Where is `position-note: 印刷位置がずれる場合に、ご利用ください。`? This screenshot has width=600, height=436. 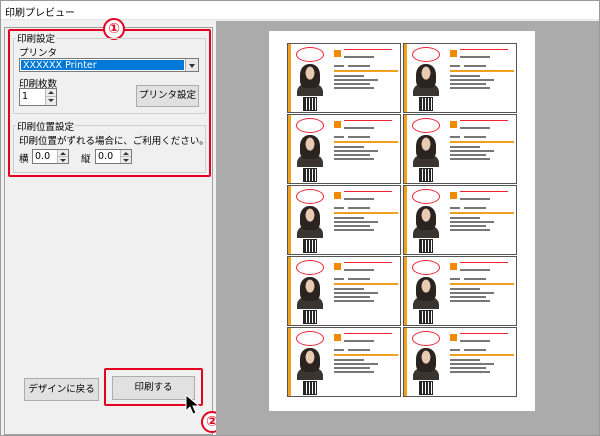
position-note: 印刷位置がずれる場合に、ご利用ください。 is located at coordinates (114, 141).